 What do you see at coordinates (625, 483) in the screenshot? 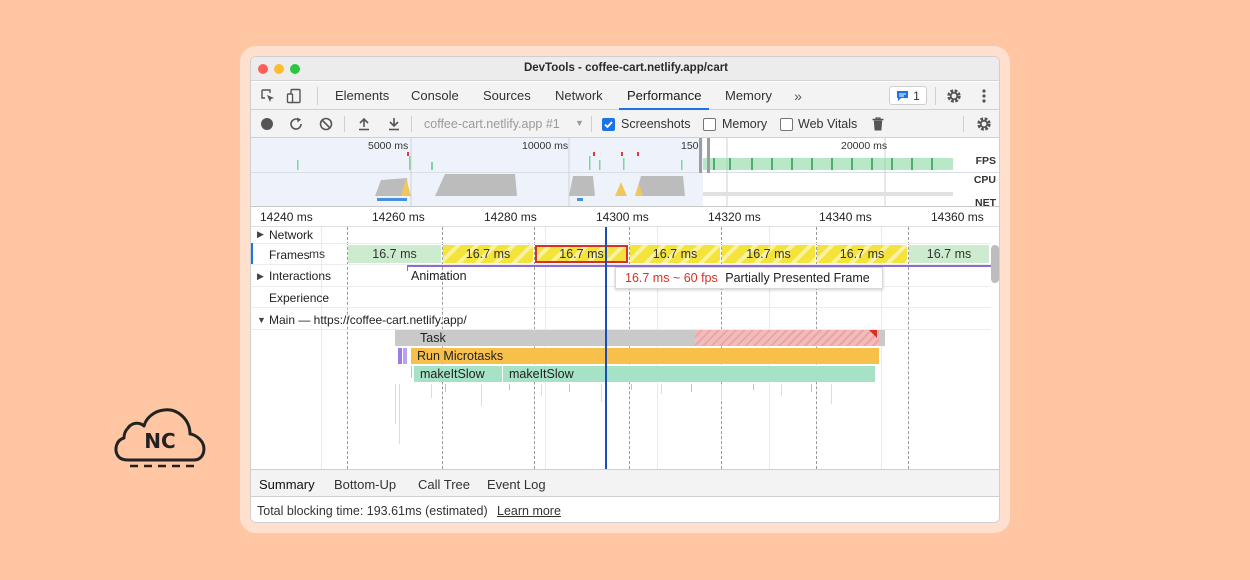
I see `details-tab-bar: Summary Bottom-Up Call Tree Event Log` at bounding box center [625, 483].